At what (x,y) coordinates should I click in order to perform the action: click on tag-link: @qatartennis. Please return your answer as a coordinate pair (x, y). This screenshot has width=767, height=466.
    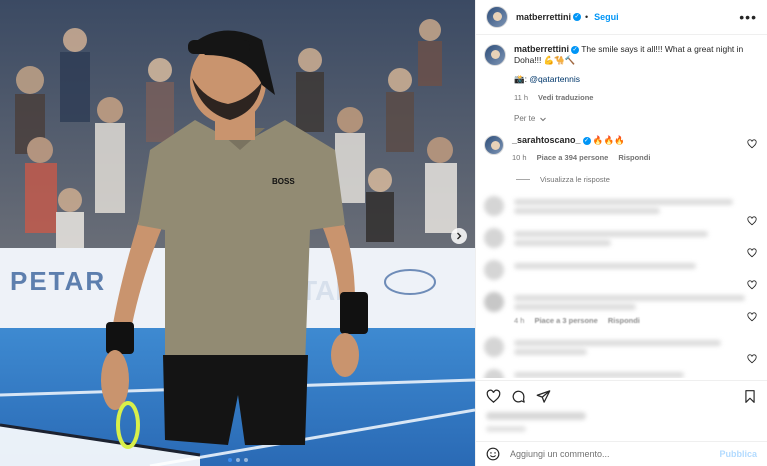
    Looking at the image, I should click on (554, 79).